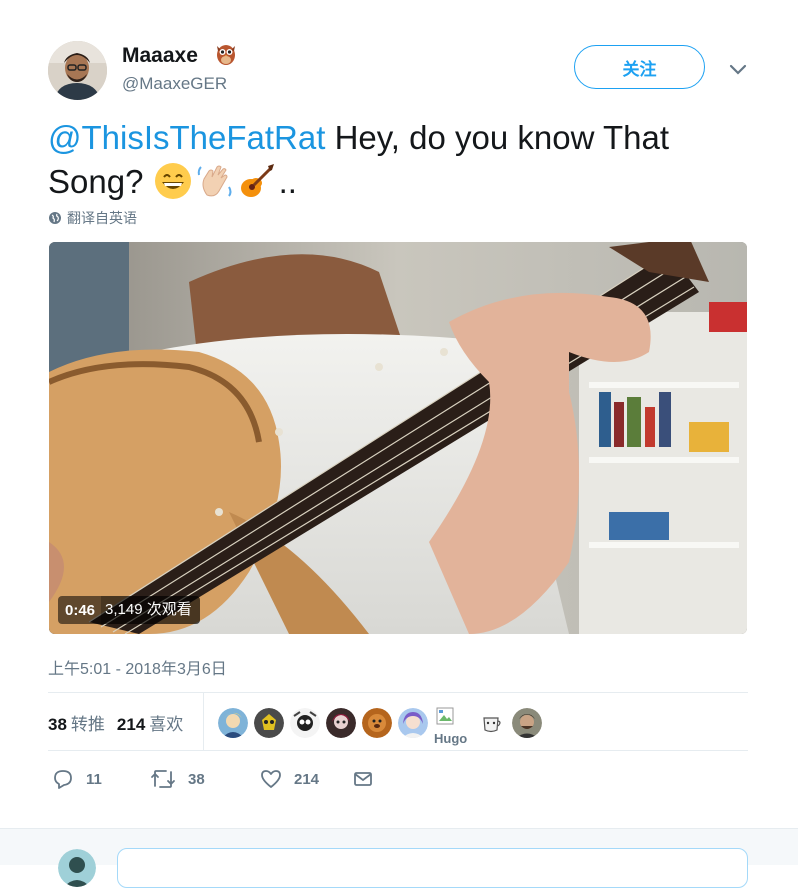 The image size is (798, 888). I want to click on chevron-down-icon, so click(738, 69).